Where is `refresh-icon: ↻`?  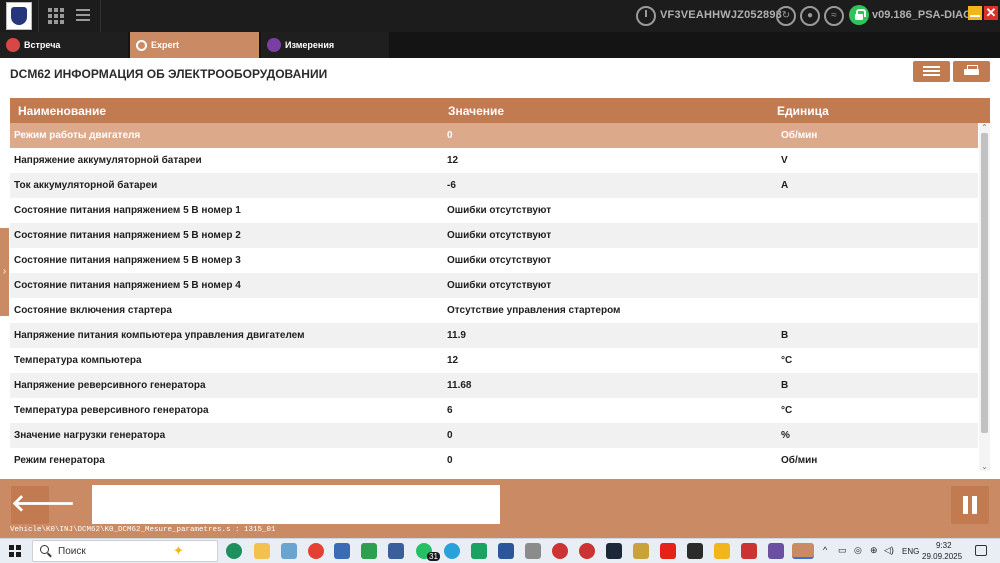 refresh-icon: ↻ is located at coordinates (786, 16).